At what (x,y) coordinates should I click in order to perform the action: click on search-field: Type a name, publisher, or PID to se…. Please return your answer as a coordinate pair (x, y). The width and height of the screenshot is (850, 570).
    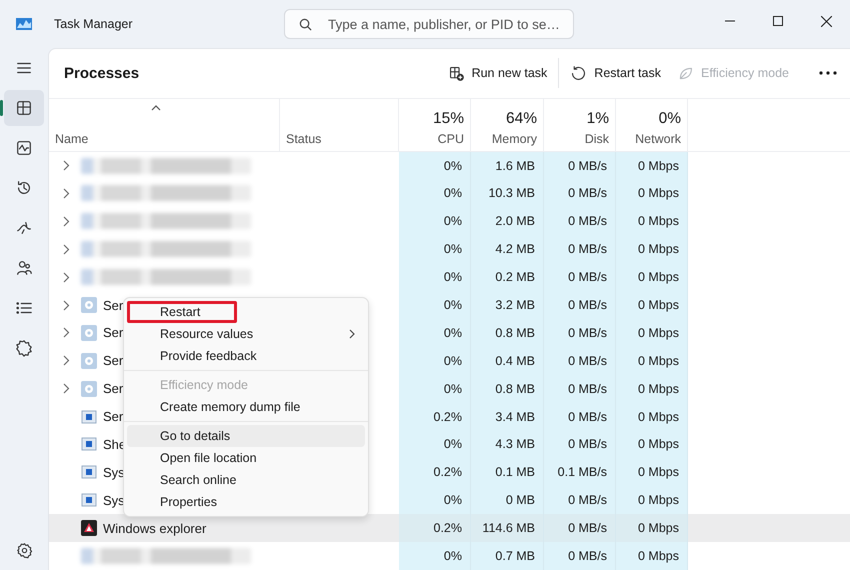
    Looking at the image, I should click on (429, 24).